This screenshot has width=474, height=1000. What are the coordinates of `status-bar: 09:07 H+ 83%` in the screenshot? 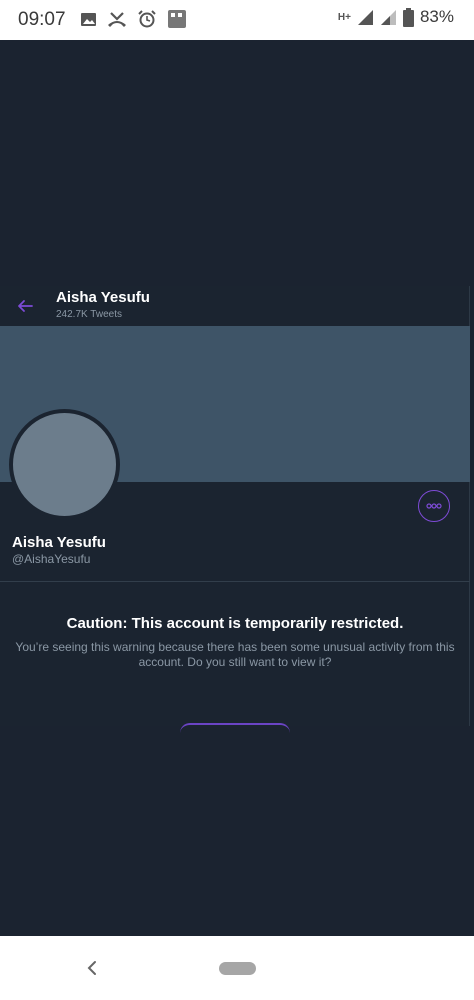 It's located at (237, 20).